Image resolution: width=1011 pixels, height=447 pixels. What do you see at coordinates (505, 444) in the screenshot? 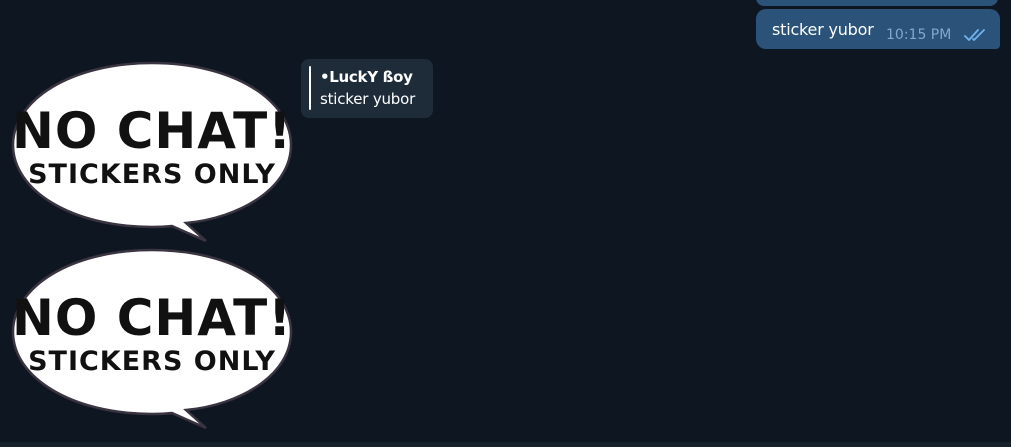
I see `composer-edge` at bounding box center [505, 444].